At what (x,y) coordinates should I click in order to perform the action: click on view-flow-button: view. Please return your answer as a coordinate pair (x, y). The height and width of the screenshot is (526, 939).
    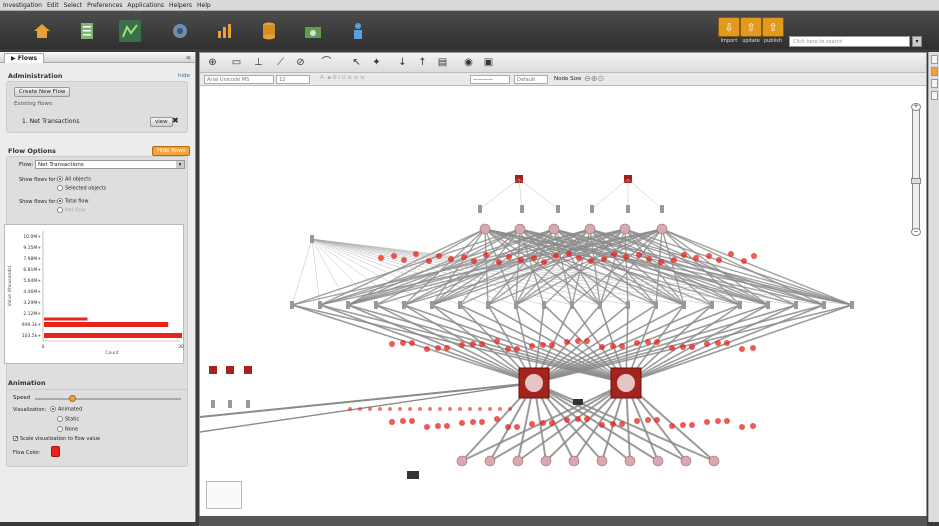
    Looking at the image, I should click on (161, 122).